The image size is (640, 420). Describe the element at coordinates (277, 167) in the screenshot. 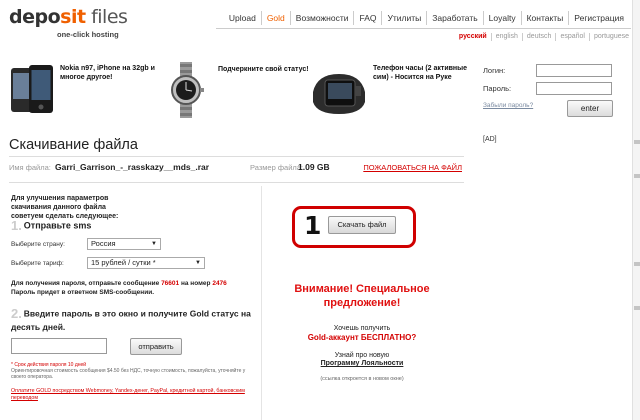

I see `file-size-label: Размер файла:` at that location.